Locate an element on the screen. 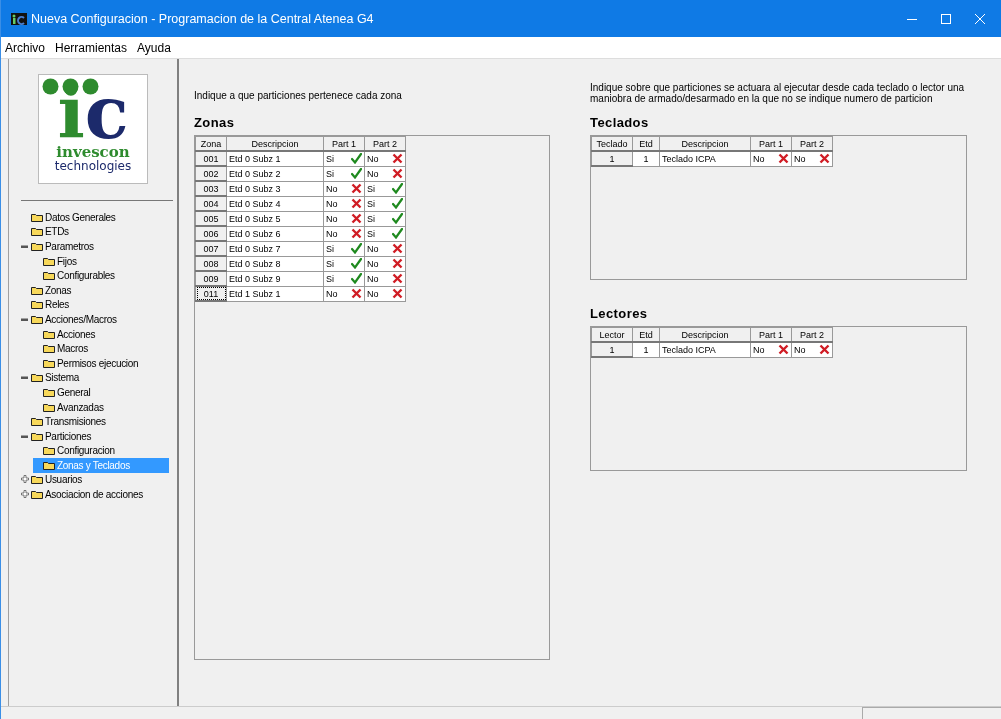 The width and height of the screenshot is (1001, 719). logo-tagline: technologies is located at coordinates (93, 166).